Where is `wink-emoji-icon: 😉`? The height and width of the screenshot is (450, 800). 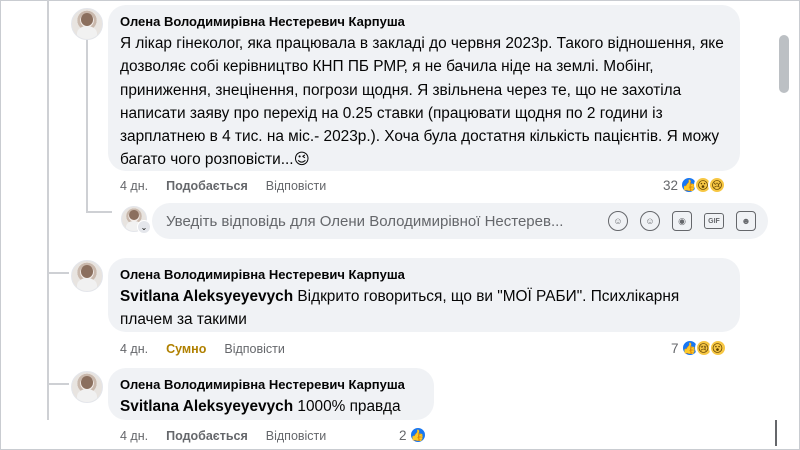
wink-emoji-icon: 😉 is located at coordinates (301, 160).